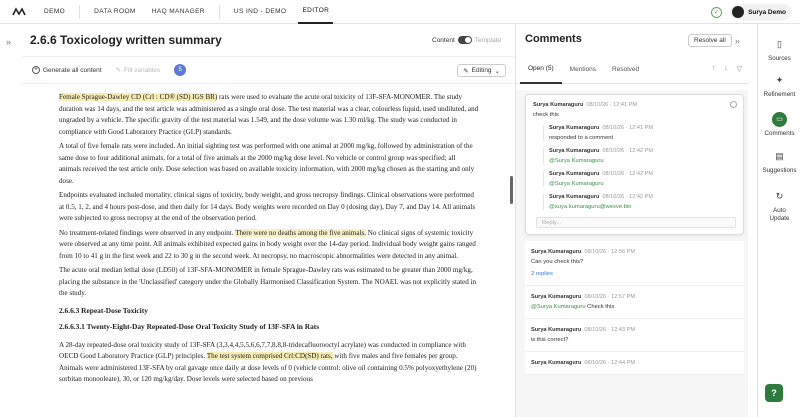  Describe the element at coordinates (260, 12) in the screenshot. I see `nav-us-ind-demo: US IND - DEMO` at that location.